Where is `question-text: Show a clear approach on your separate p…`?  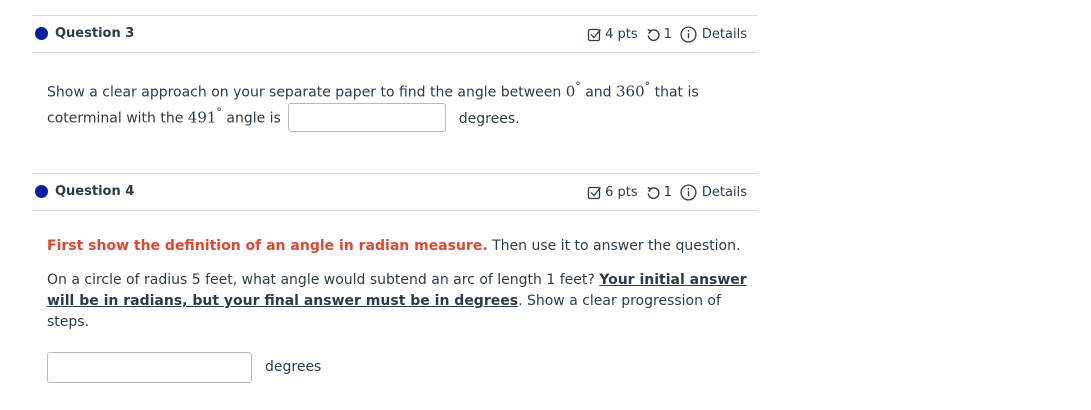 question-text: Show a clear approach on your separate p… is located at coordinates (306, 92).